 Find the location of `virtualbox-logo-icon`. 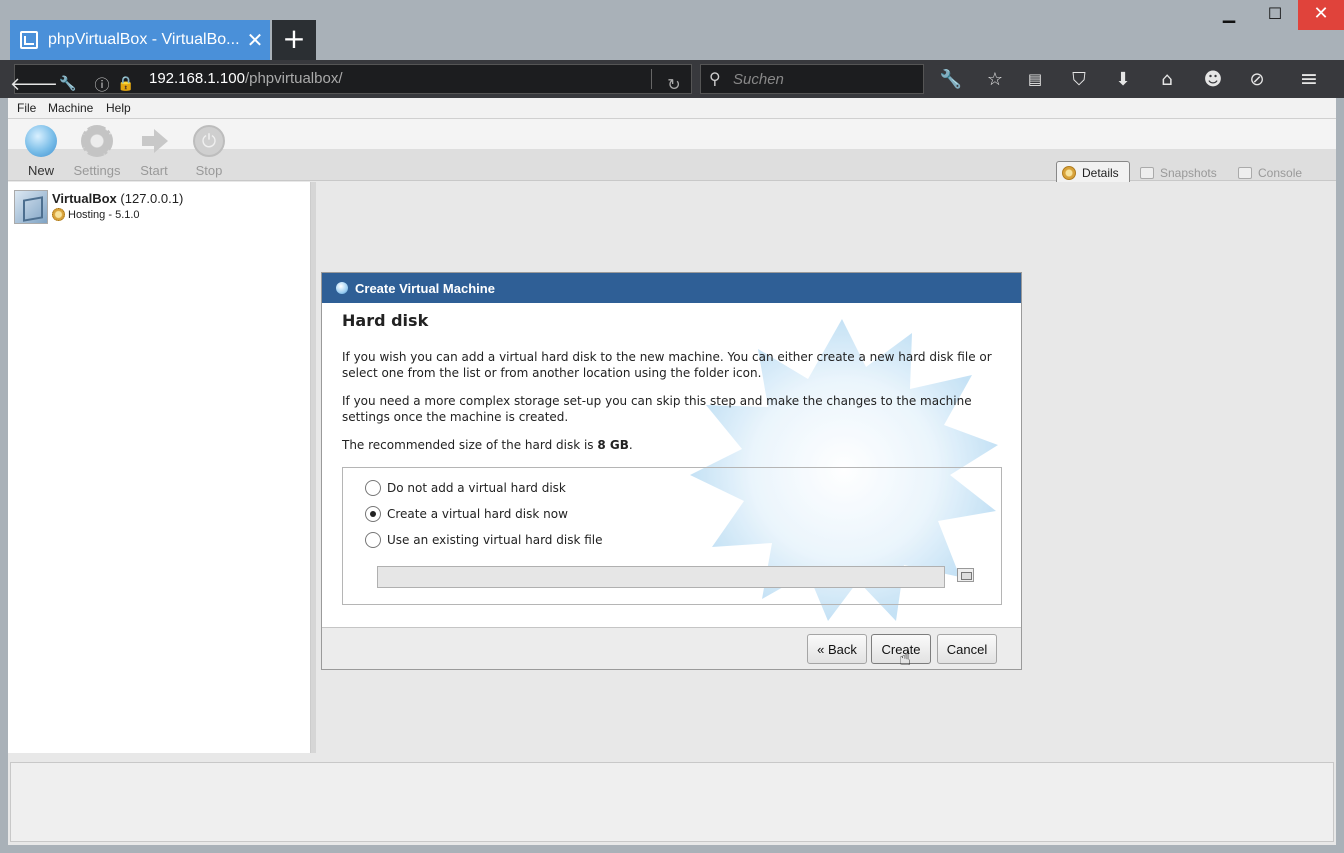

virtualbox-logo-icon is located at coordinates (31, 207).